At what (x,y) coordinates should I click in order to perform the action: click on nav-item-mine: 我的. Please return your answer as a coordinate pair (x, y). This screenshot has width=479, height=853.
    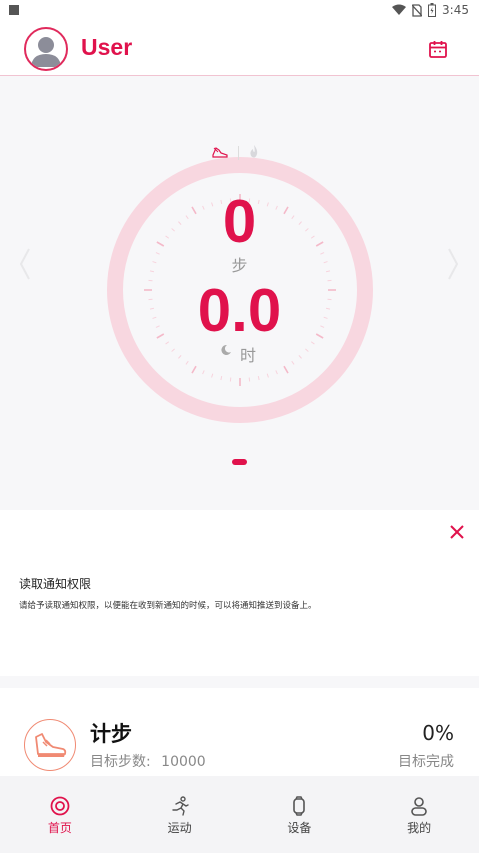
    Looking at the image, I should click on (419, 814).